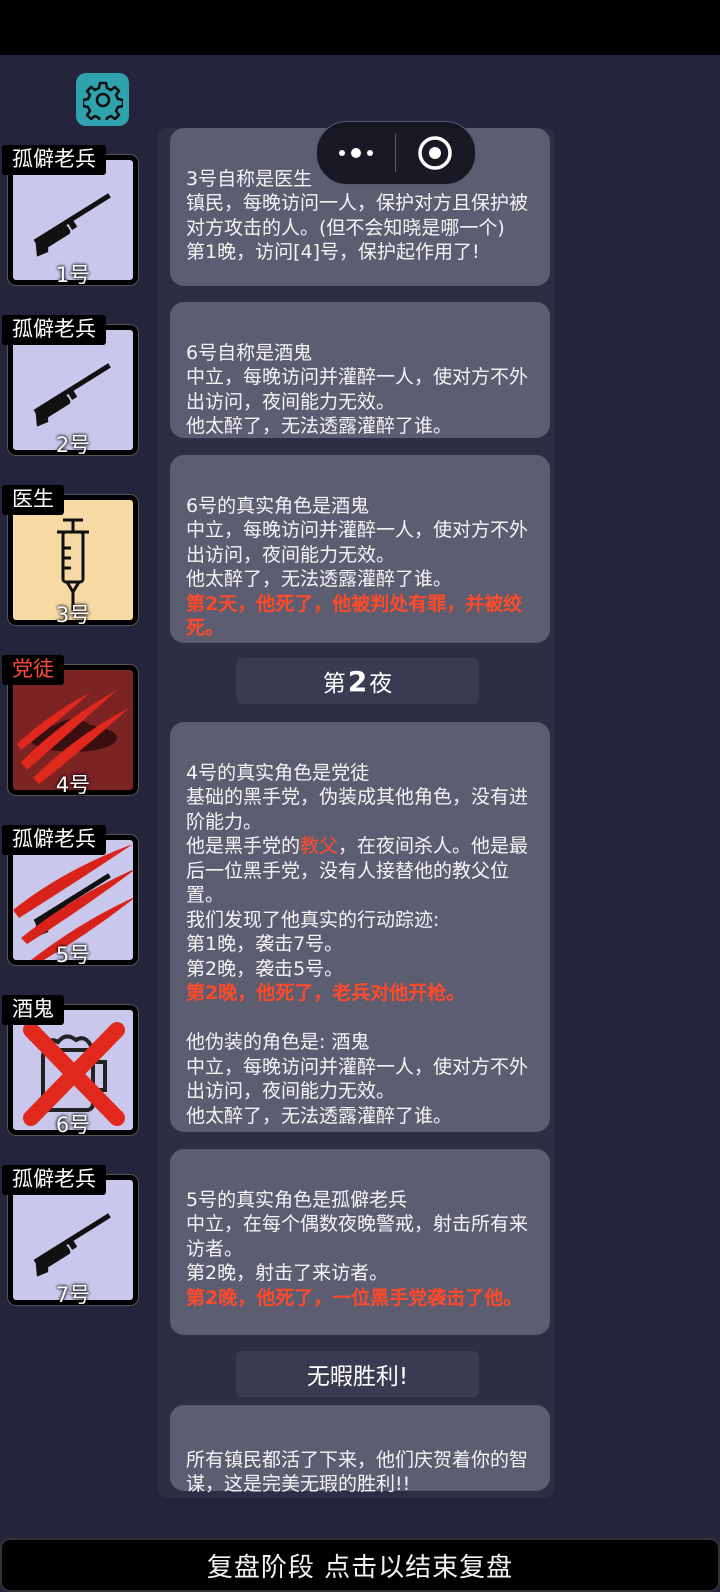 The width and height of the screenshot is (720, 1592). I want to click on player-card-4: 党徒 4号, so click(74, 730).